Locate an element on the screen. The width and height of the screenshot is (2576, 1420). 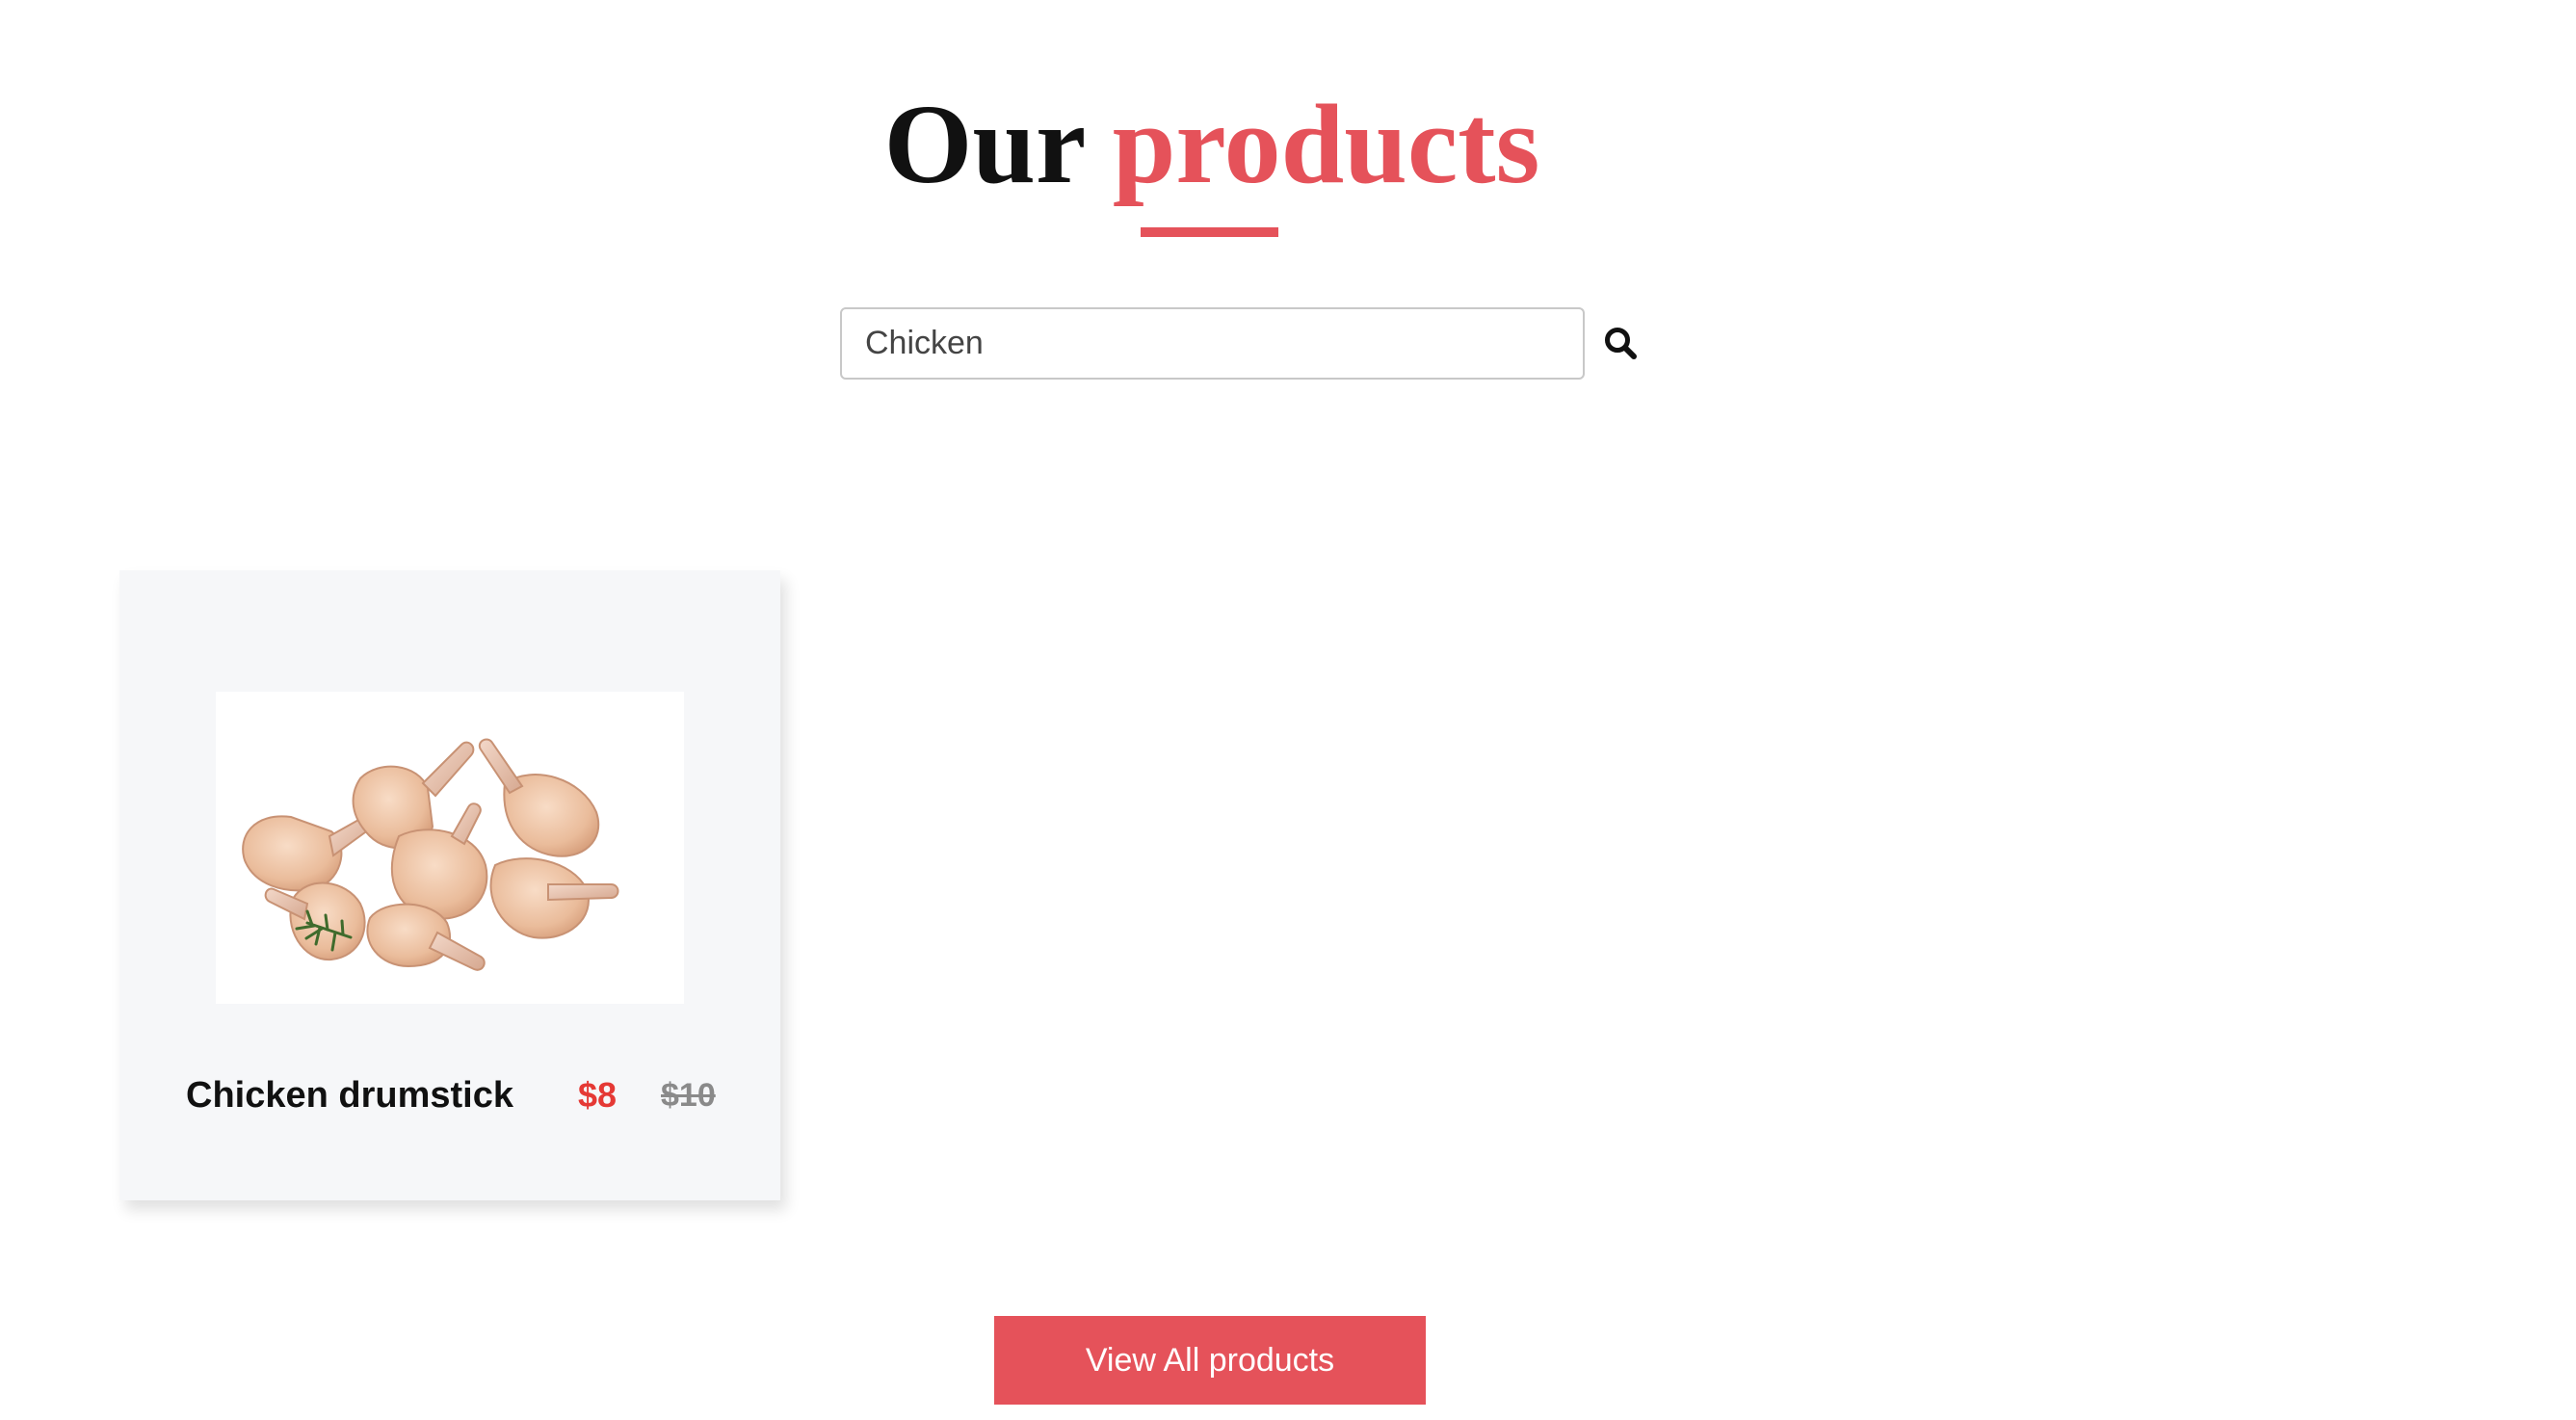
product-card: Chicken drumstick $8 $10 is located at coordinates (449, 885).